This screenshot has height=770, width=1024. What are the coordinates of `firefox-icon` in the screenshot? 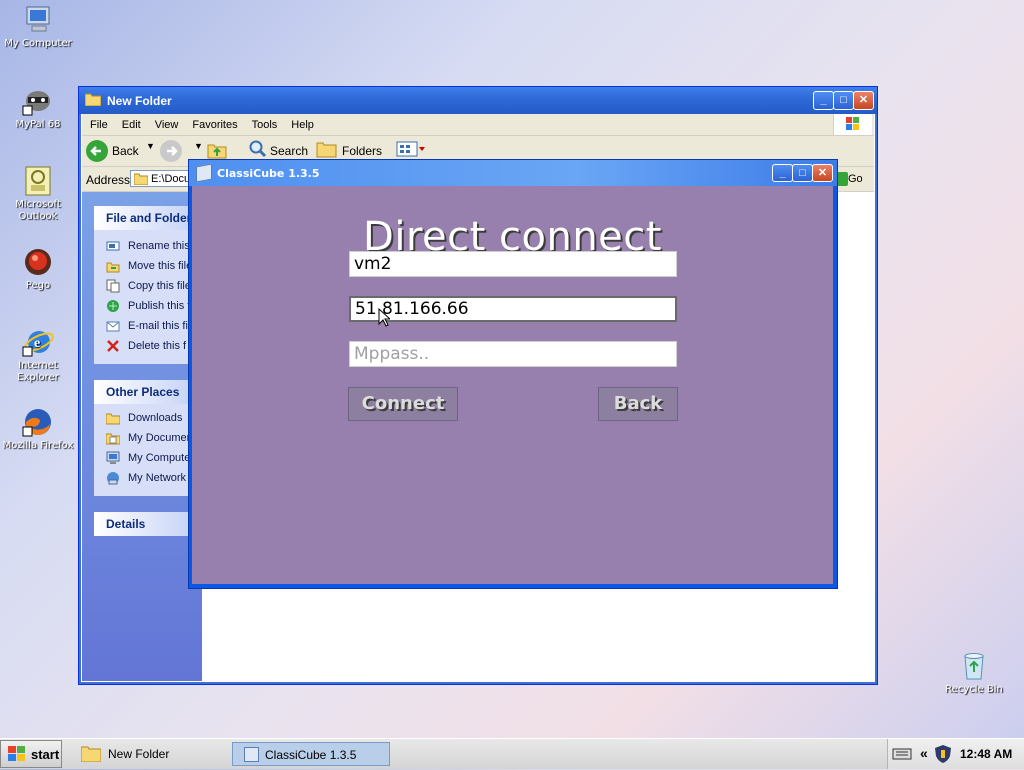 It's located at (38, 422).